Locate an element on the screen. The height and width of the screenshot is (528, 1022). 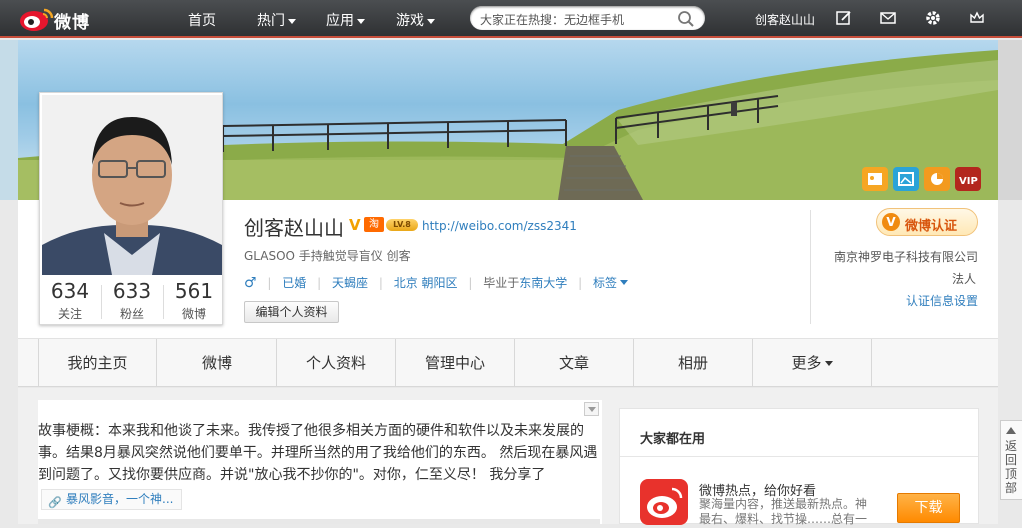
back-to-top-button: 返回顶部 is located at coordinates (1011, 460).